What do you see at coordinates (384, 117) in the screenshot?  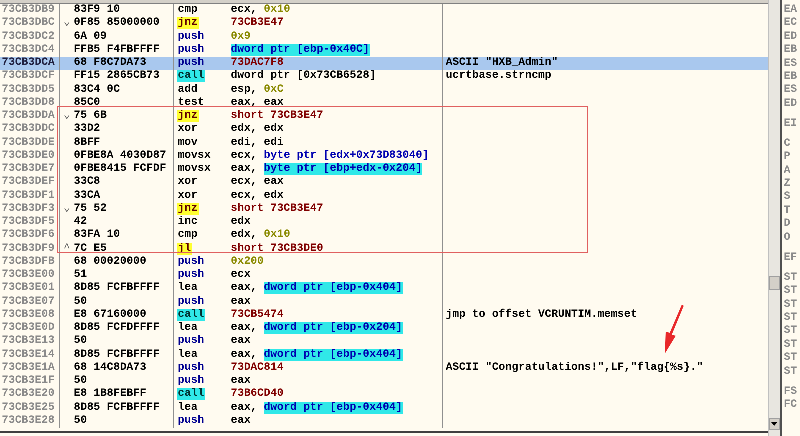 I see `code-row: 73CB3DDA ⌄ 75 6B jnz short 73CB3E47` at bounding box center [384, 117].